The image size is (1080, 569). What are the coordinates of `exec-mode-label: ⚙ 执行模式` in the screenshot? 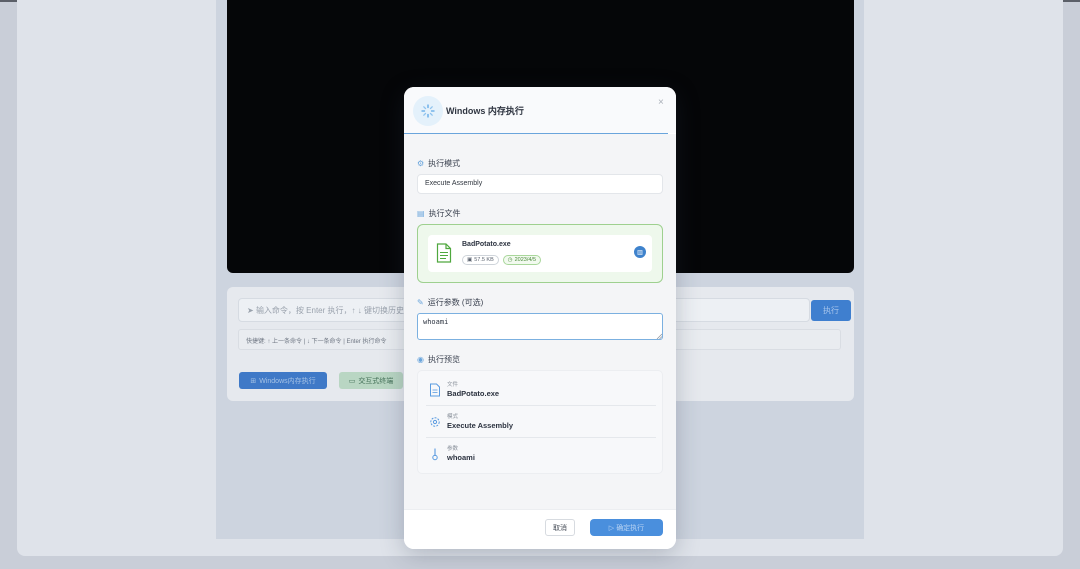 It's located at (438, 163).